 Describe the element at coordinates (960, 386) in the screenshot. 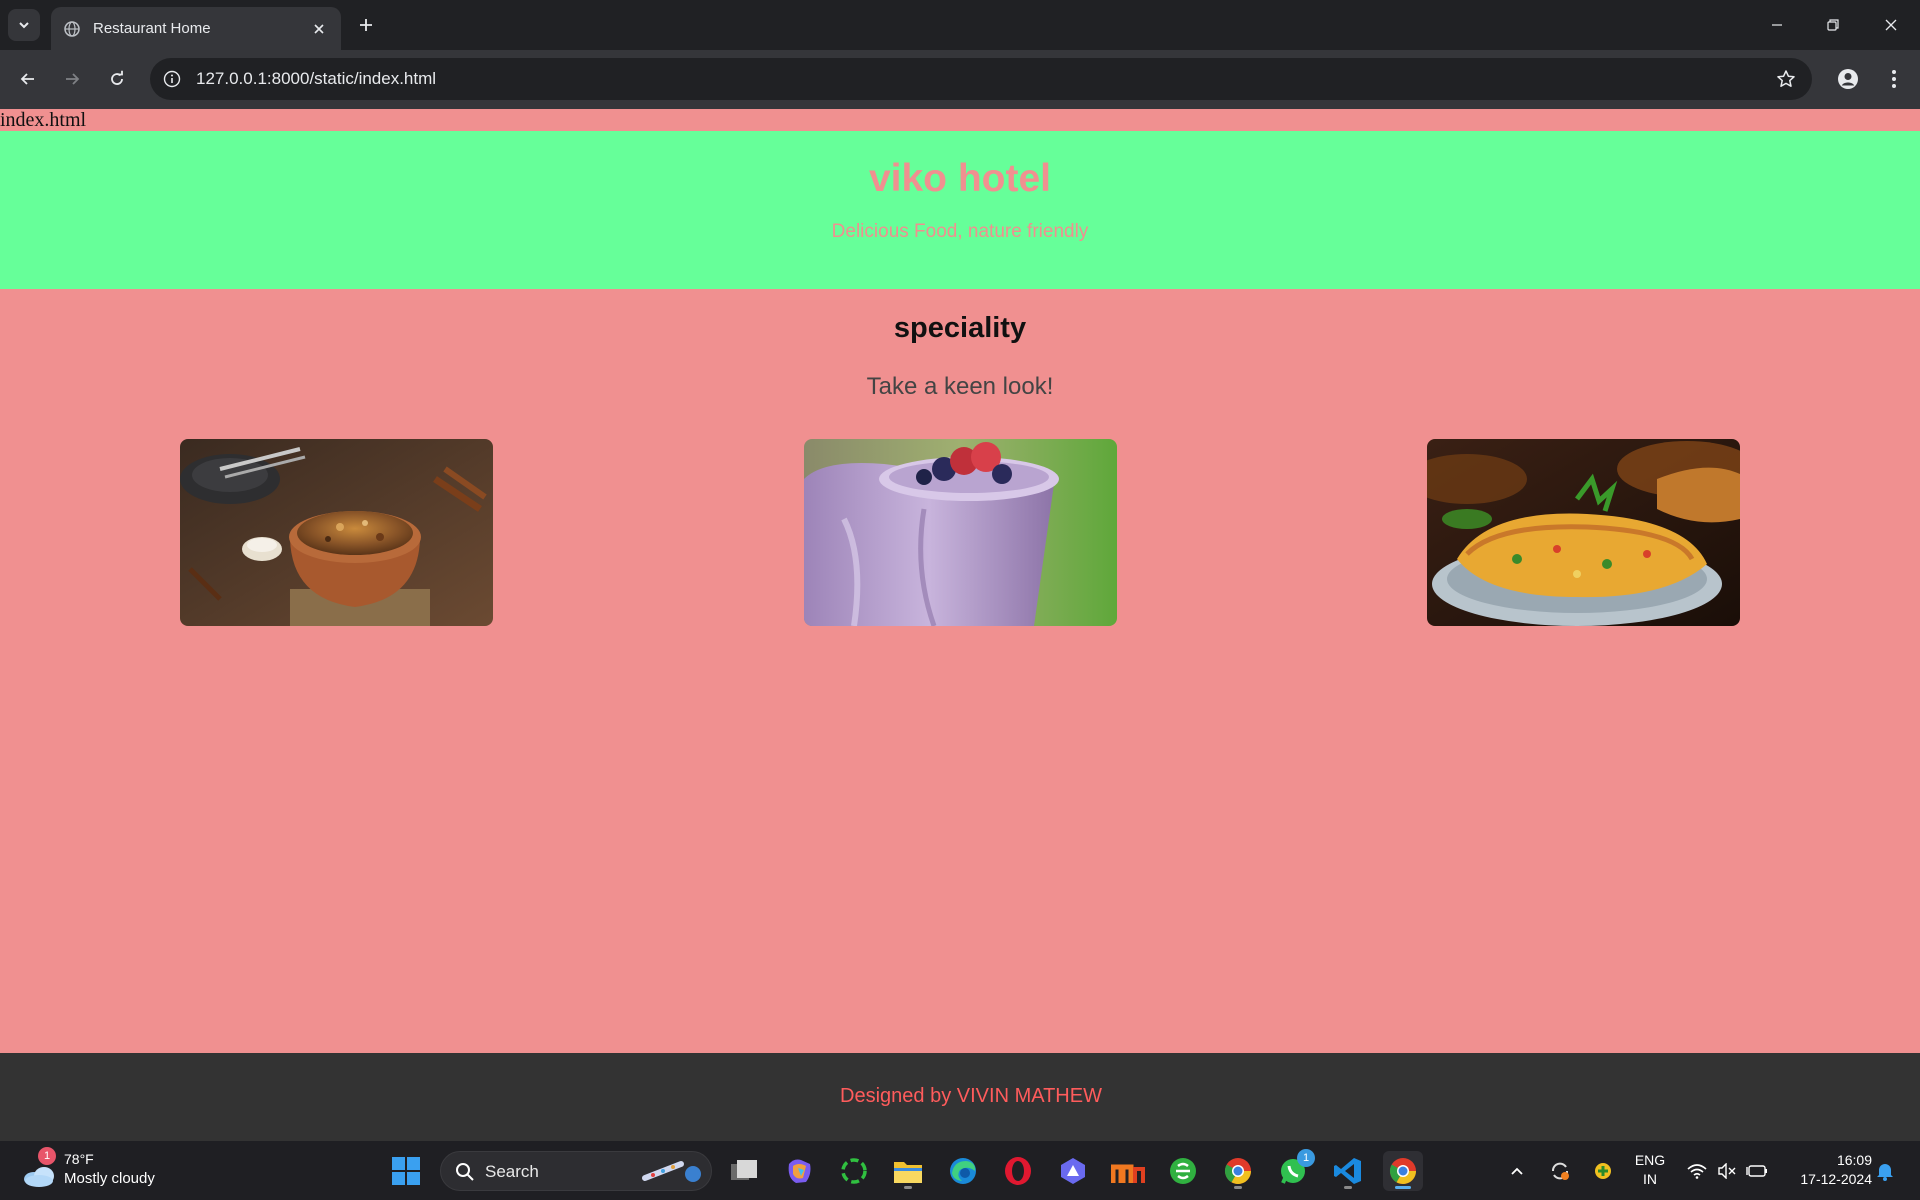

I see `section-subtitle: Take a keen look!` at that location.